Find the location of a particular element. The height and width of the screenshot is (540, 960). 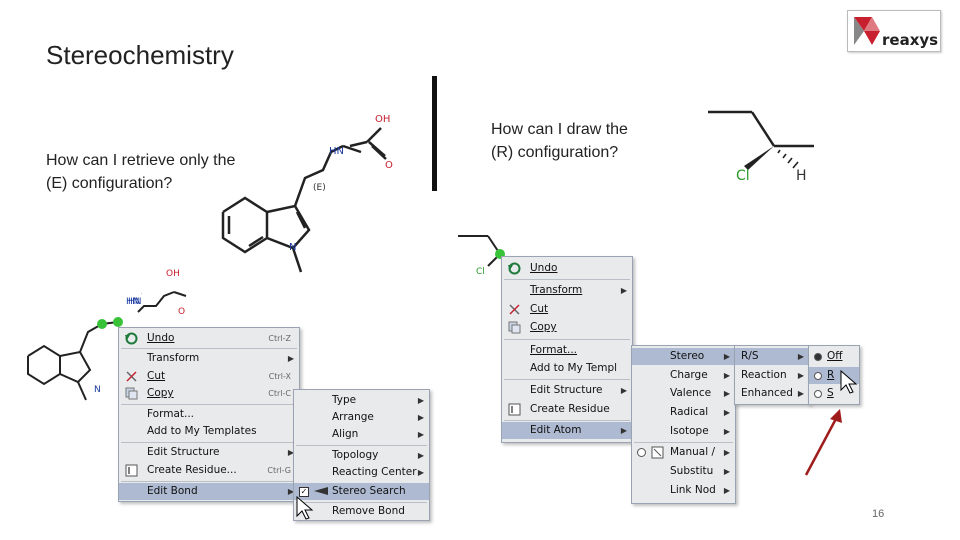

submenu-charge-label: Charge is located at coordinates (689, 375).